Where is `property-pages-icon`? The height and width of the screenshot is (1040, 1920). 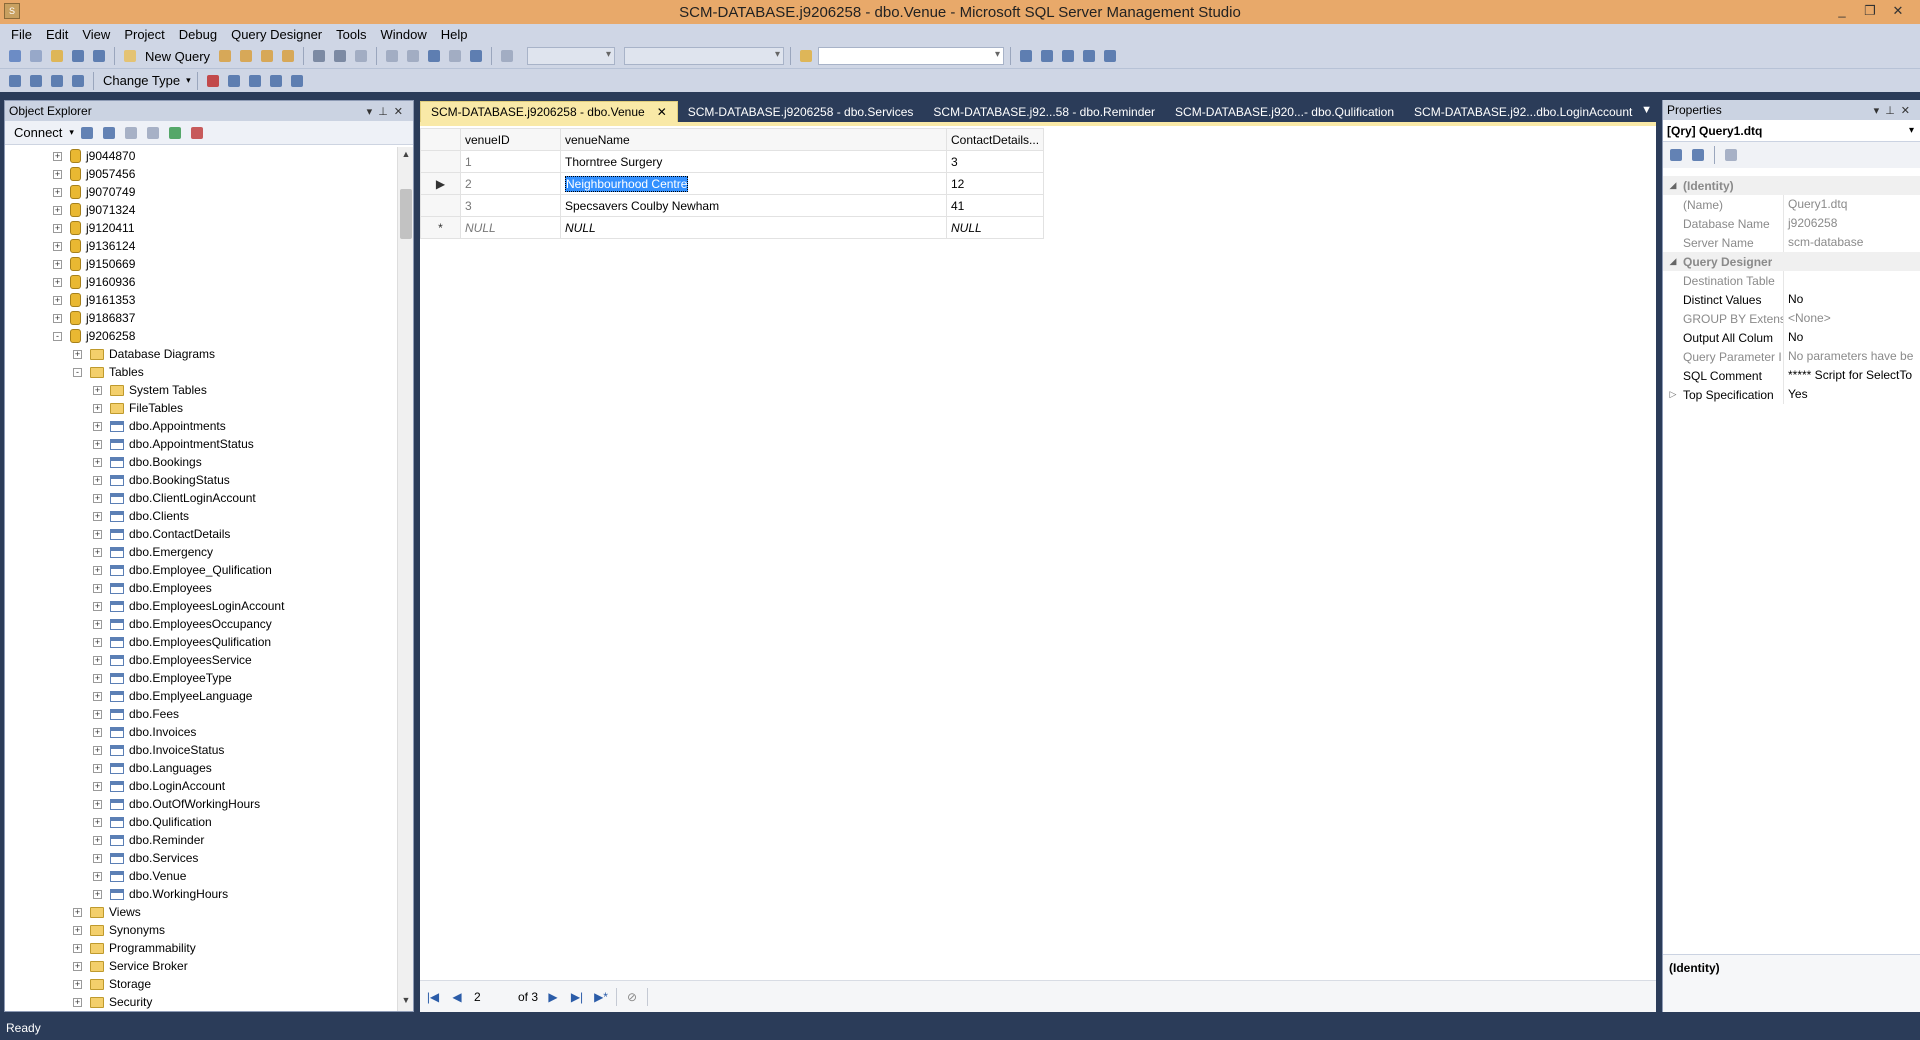
property-pages-icon is located at coordinates (1731, 155).